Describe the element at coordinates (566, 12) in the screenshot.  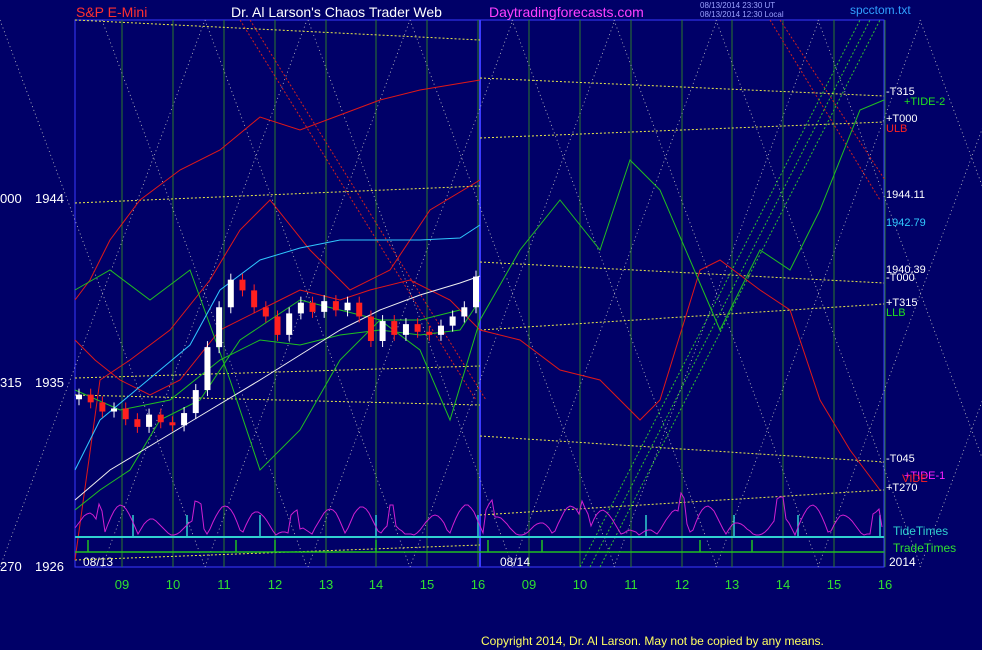
I see `site-link: Daytradingforecasts.com` at that location.